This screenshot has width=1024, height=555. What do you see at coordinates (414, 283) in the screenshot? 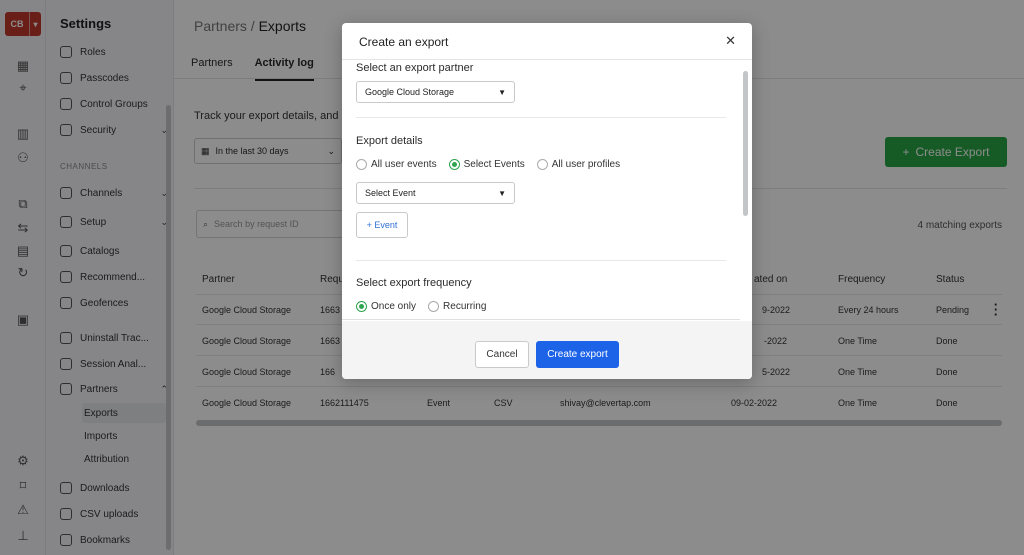
I see `export-frequency-label: Select export frequency` at bounding box center [414, 283].